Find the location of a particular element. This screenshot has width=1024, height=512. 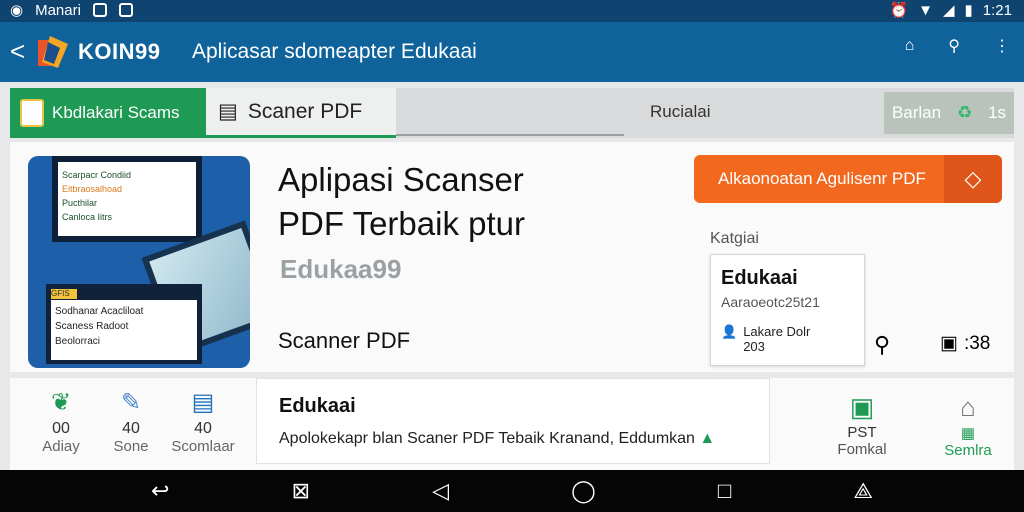

category-card: Edukaai Aaraoeotc25t21 👤 Lakare Dolr 203 is located at coordinates (787, 310).